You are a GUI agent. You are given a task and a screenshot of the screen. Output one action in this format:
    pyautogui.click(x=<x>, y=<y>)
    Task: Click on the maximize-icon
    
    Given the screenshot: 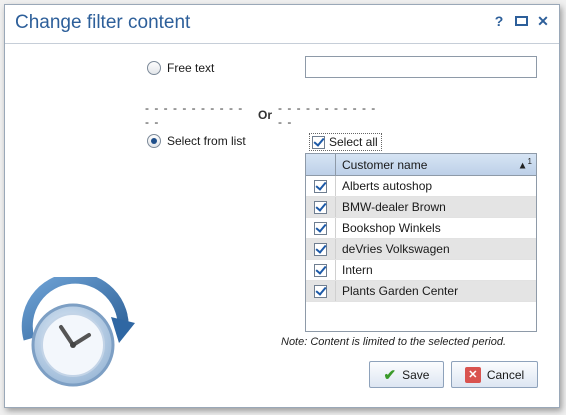 What is the action you would take?
    pyautogui.click(x=521, y=21)
    